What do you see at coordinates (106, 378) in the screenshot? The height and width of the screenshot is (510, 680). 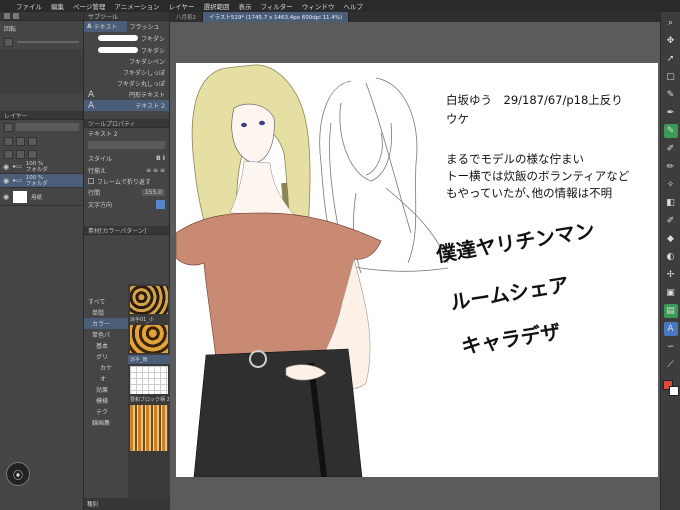 I see `tree-item: オ` at bounding box center [106, 378].